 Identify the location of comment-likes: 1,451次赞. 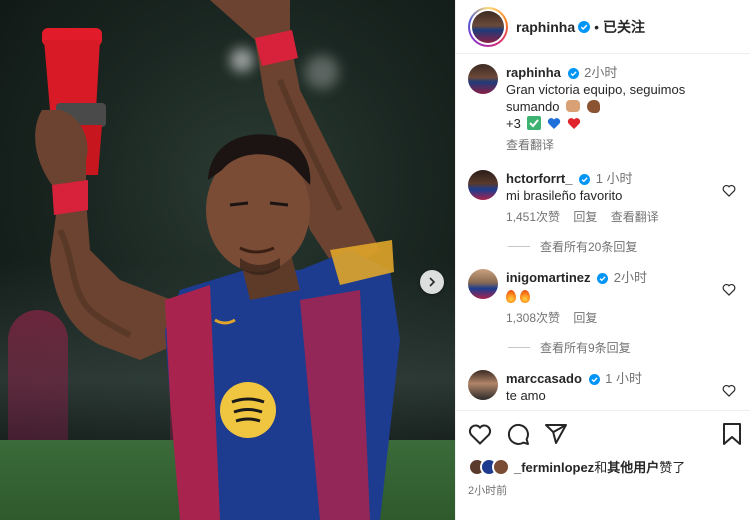
(533, 217).